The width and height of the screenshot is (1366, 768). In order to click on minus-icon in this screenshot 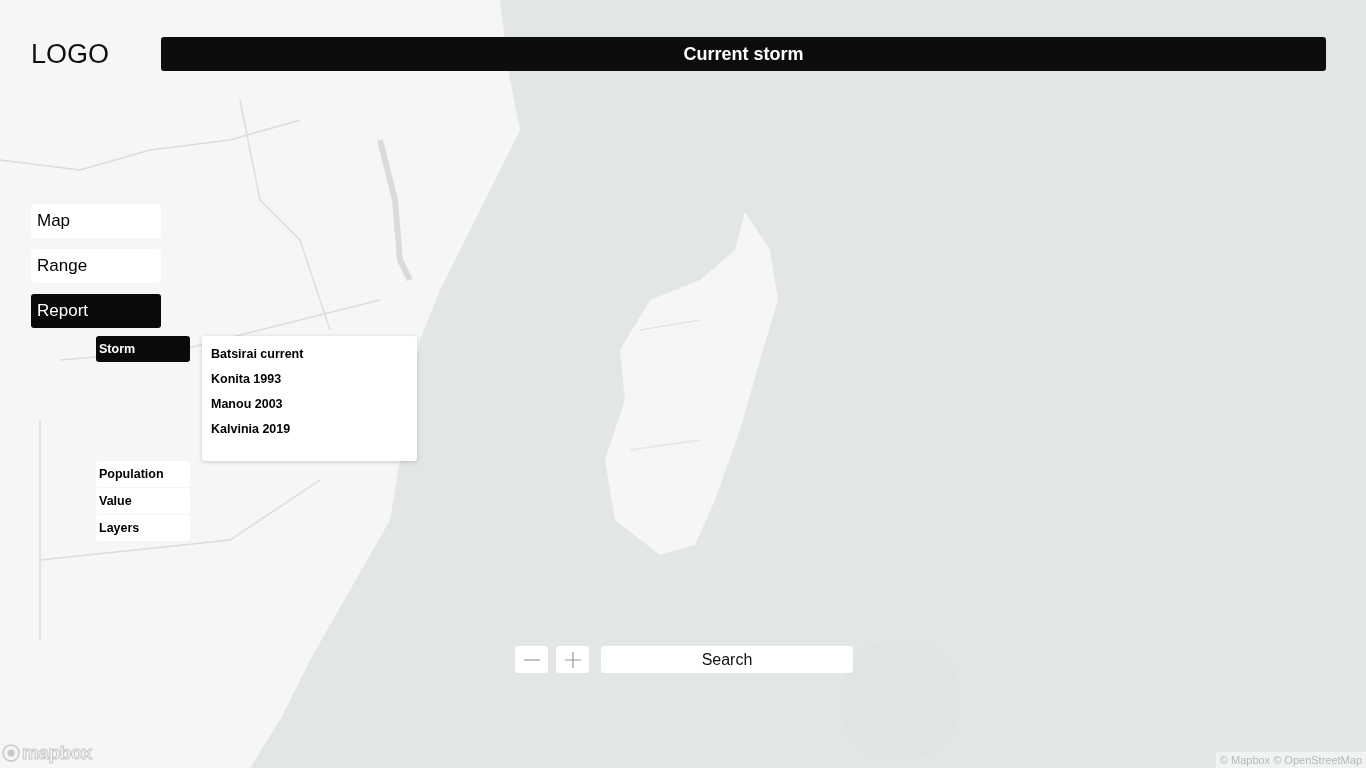, I will do `click(531, 659)`.